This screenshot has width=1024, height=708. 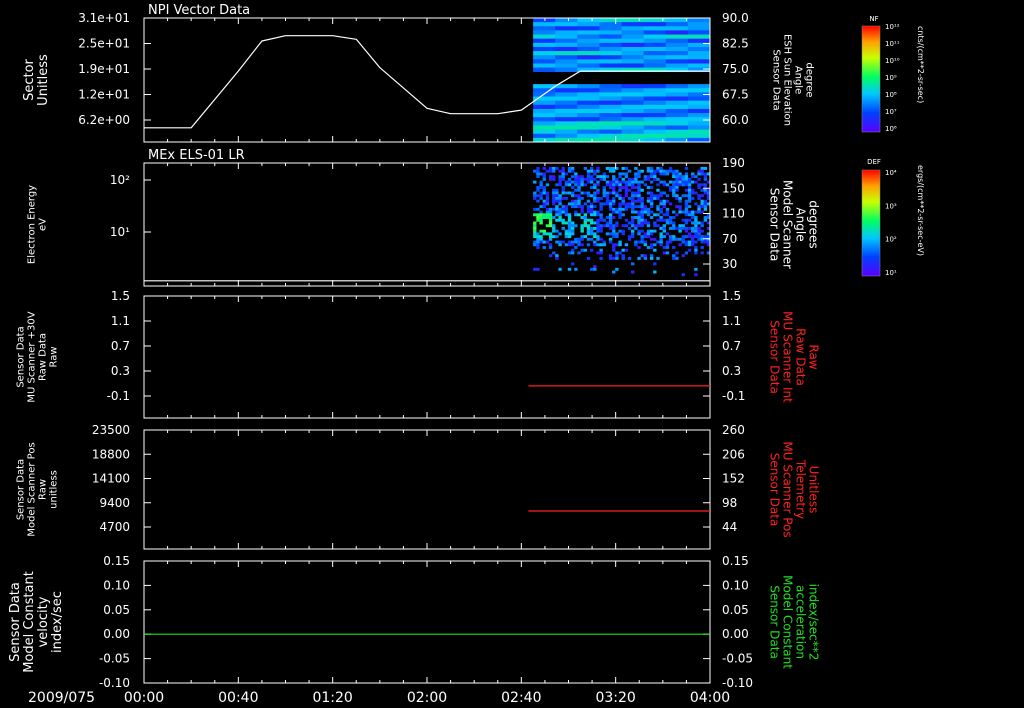 What do you see at coordinates (733, 163) in the screenshot?
I see `right-tick-label: 190` at bounding box center [733, 163].